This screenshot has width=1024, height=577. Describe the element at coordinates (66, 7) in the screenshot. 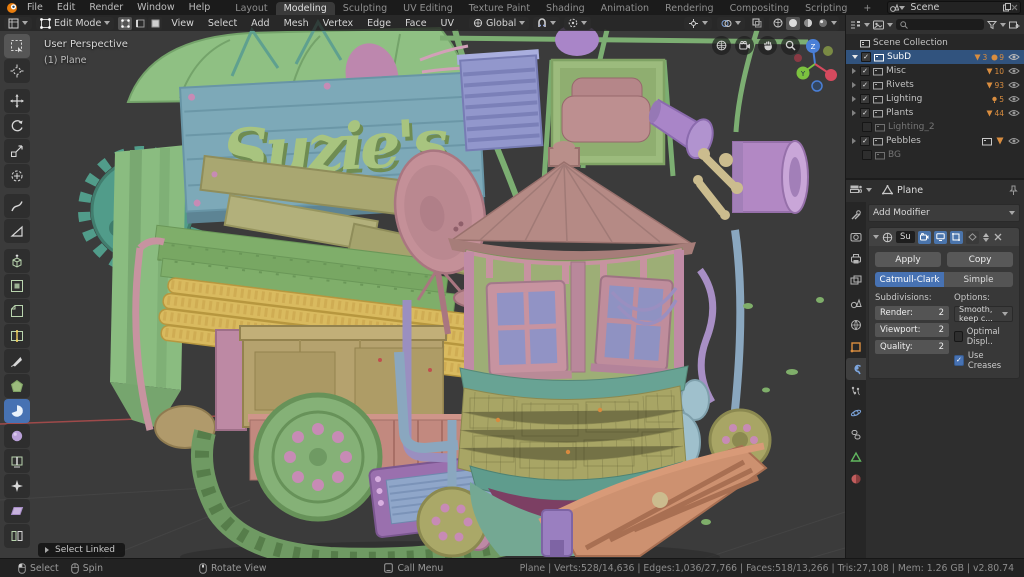

I see `menu-edit: Edit` at that location.